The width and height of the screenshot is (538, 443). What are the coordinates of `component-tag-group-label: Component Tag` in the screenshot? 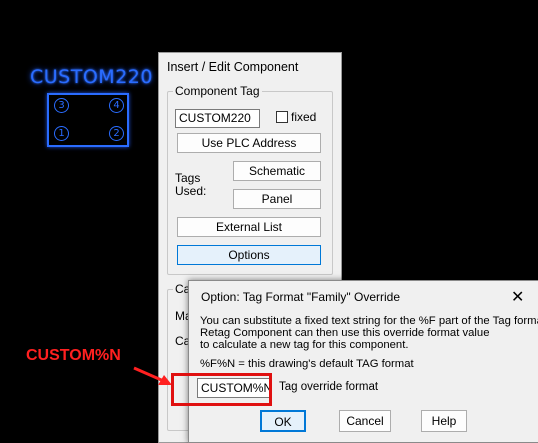 It's located at (217, 91).